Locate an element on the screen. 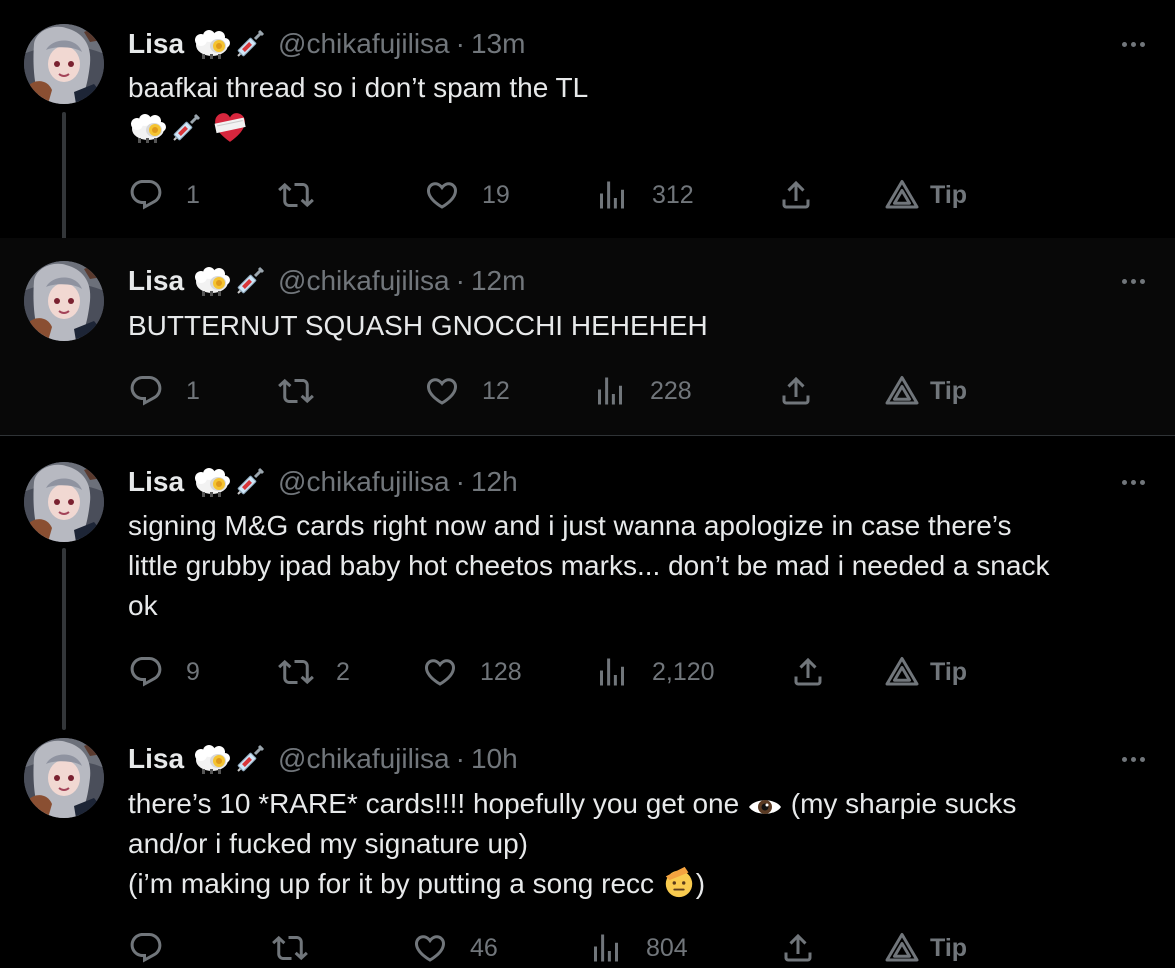 The height and width of the screenshot is (968, 1175). eye-icon is located at coordinates (765, 807).